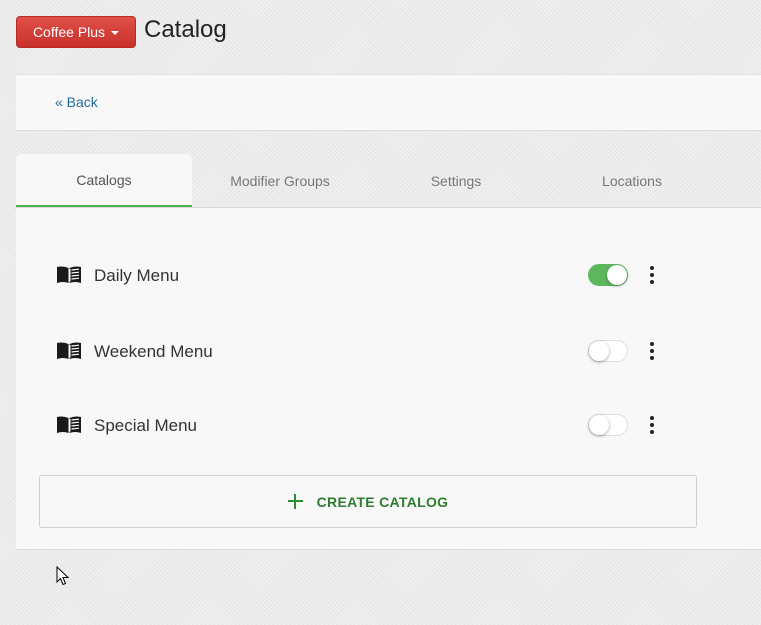  Describe the element at coordinates (153, 351) in the screenshot. I see `catalog-name: Weekend Menu` at that location.